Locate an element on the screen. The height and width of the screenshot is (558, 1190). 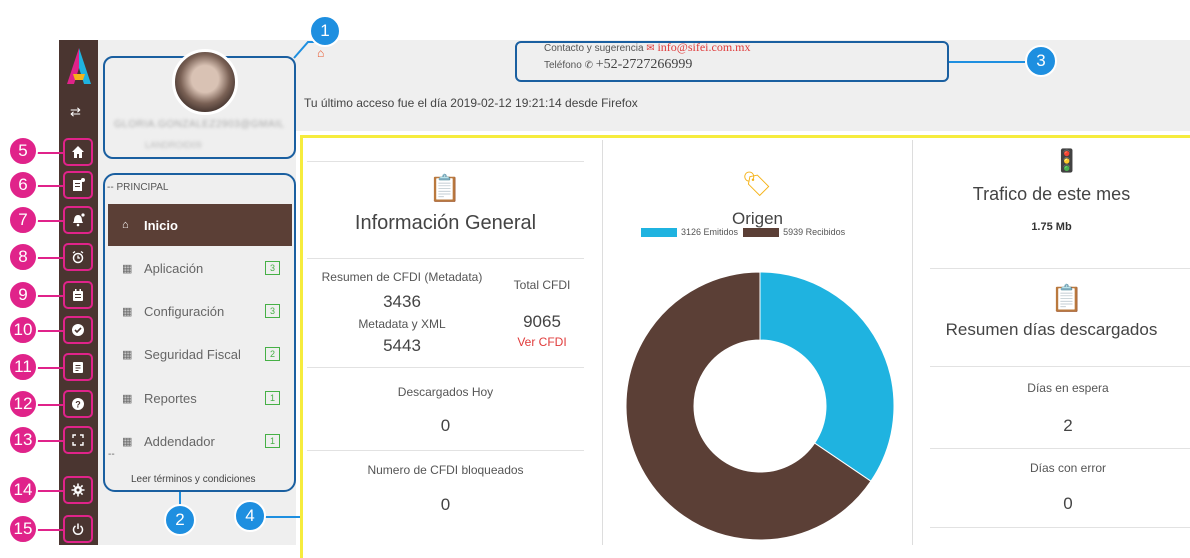
total-cfdi-label: Total CFDI is located at coordinates (542, 285).